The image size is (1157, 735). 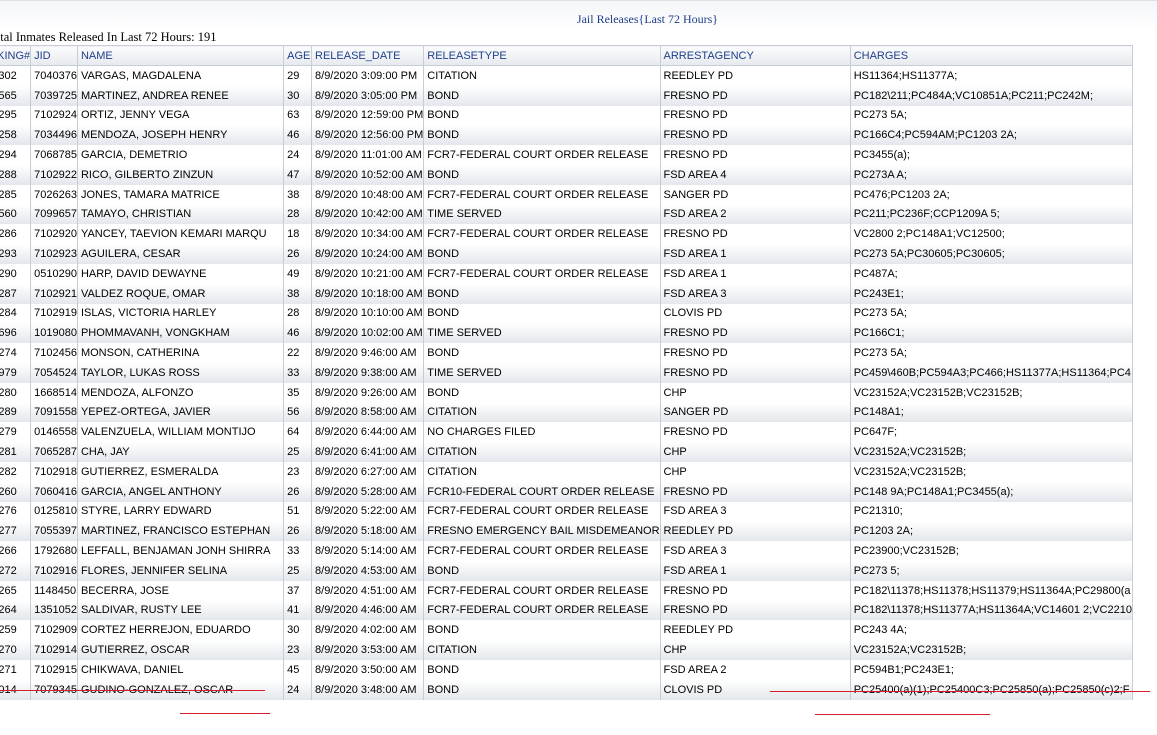 What do you see at coordinates (298, 570) in the screenshot?
I see `age-cell: 25` at bounding box center [298, 570].